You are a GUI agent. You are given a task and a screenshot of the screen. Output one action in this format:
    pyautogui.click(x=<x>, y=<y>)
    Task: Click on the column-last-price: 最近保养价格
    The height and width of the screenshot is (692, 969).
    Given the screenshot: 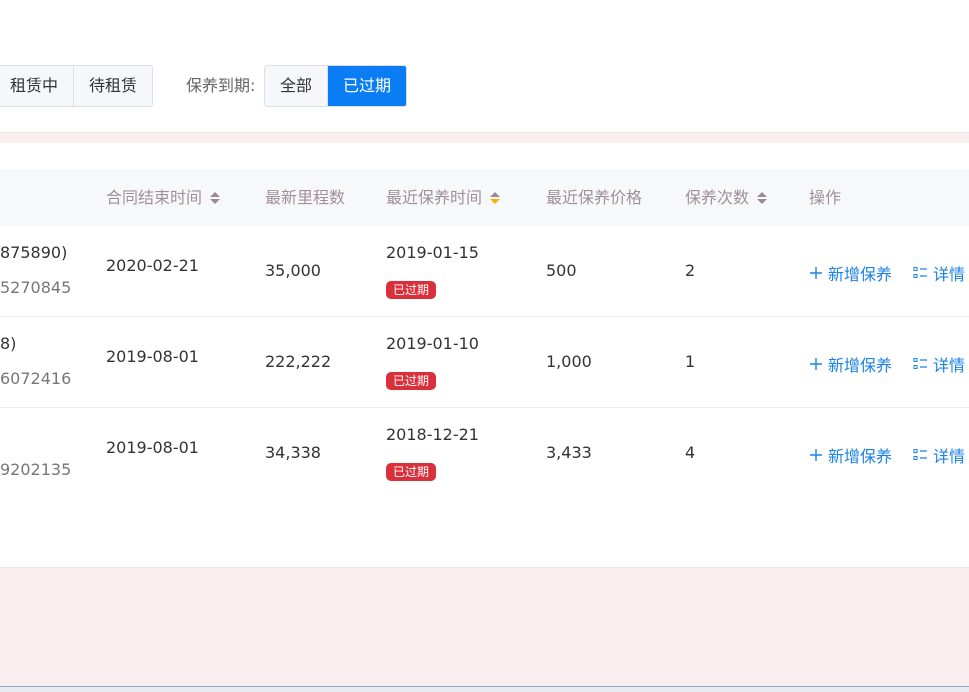 What is the action you would take?
    pyautogui.click(x=594, y=197)
    